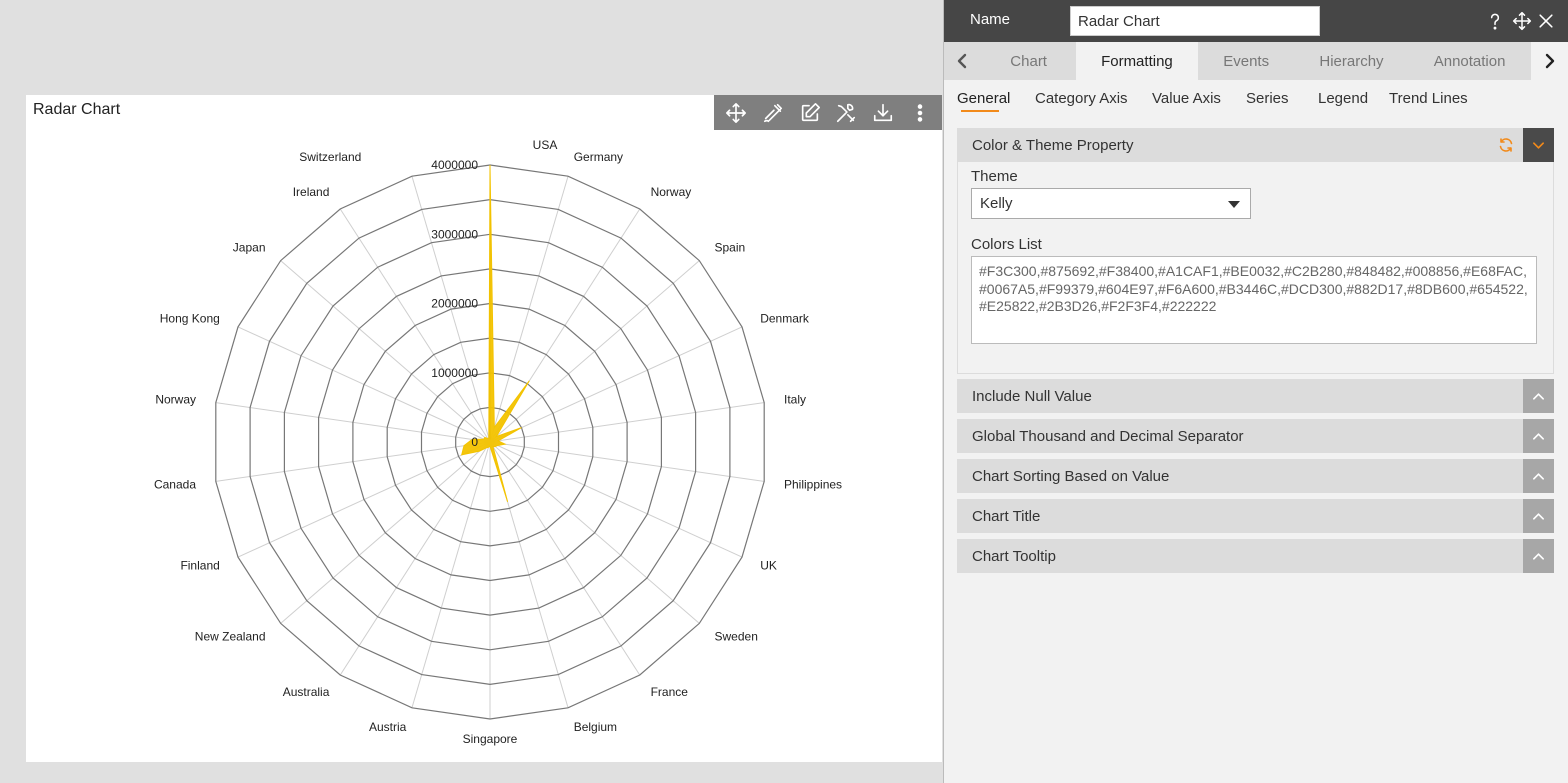 The image size is (1568, 783). Describe the element at coordinates (846, 113) in the screenshot. I see `tools-icon` at that location.